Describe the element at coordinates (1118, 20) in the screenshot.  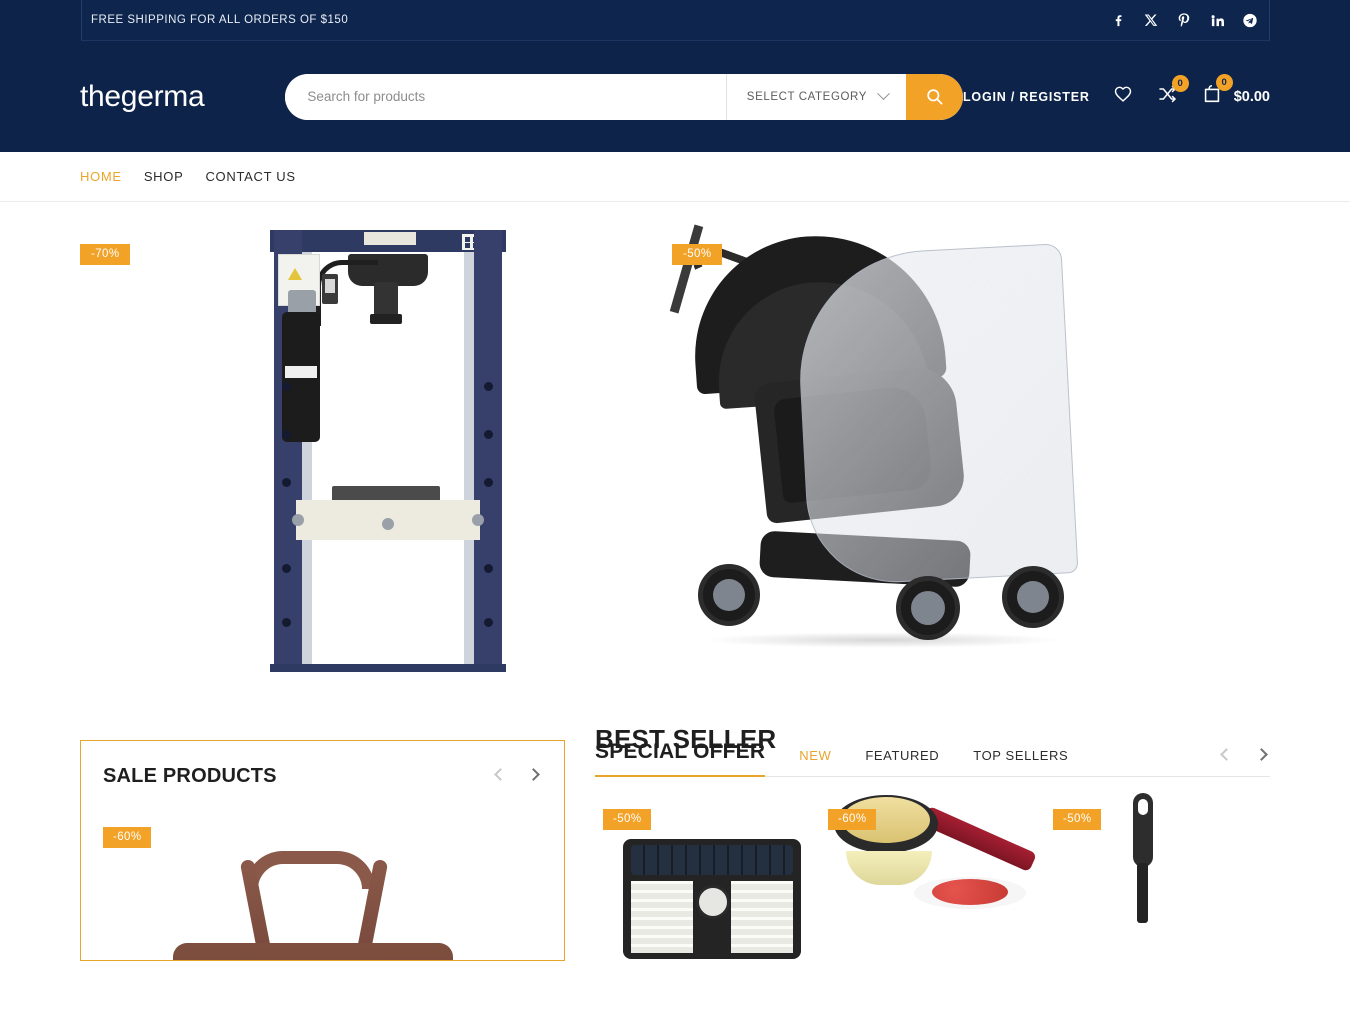
I see `facebook-icon` at that location.